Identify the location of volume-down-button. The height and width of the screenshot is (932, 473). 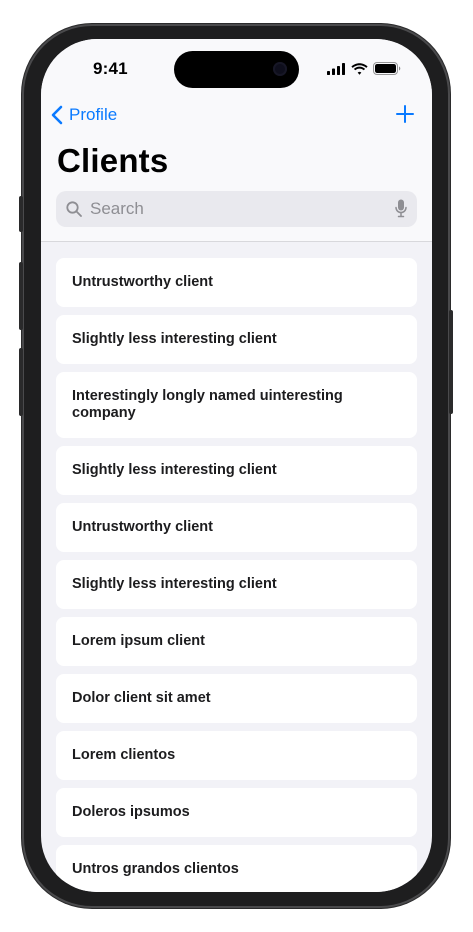
(21, 382).